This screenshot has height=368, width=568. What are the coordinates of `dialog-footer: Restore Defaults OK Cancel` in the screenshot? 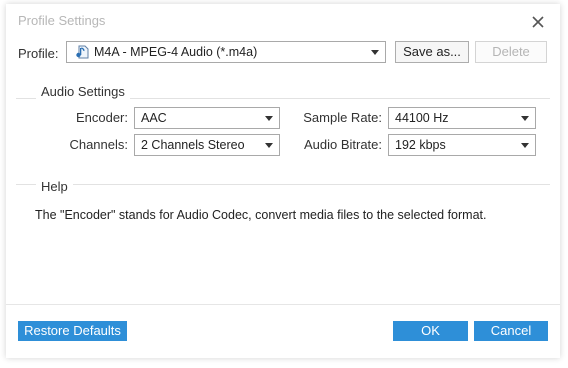 It's located at (283, 331).